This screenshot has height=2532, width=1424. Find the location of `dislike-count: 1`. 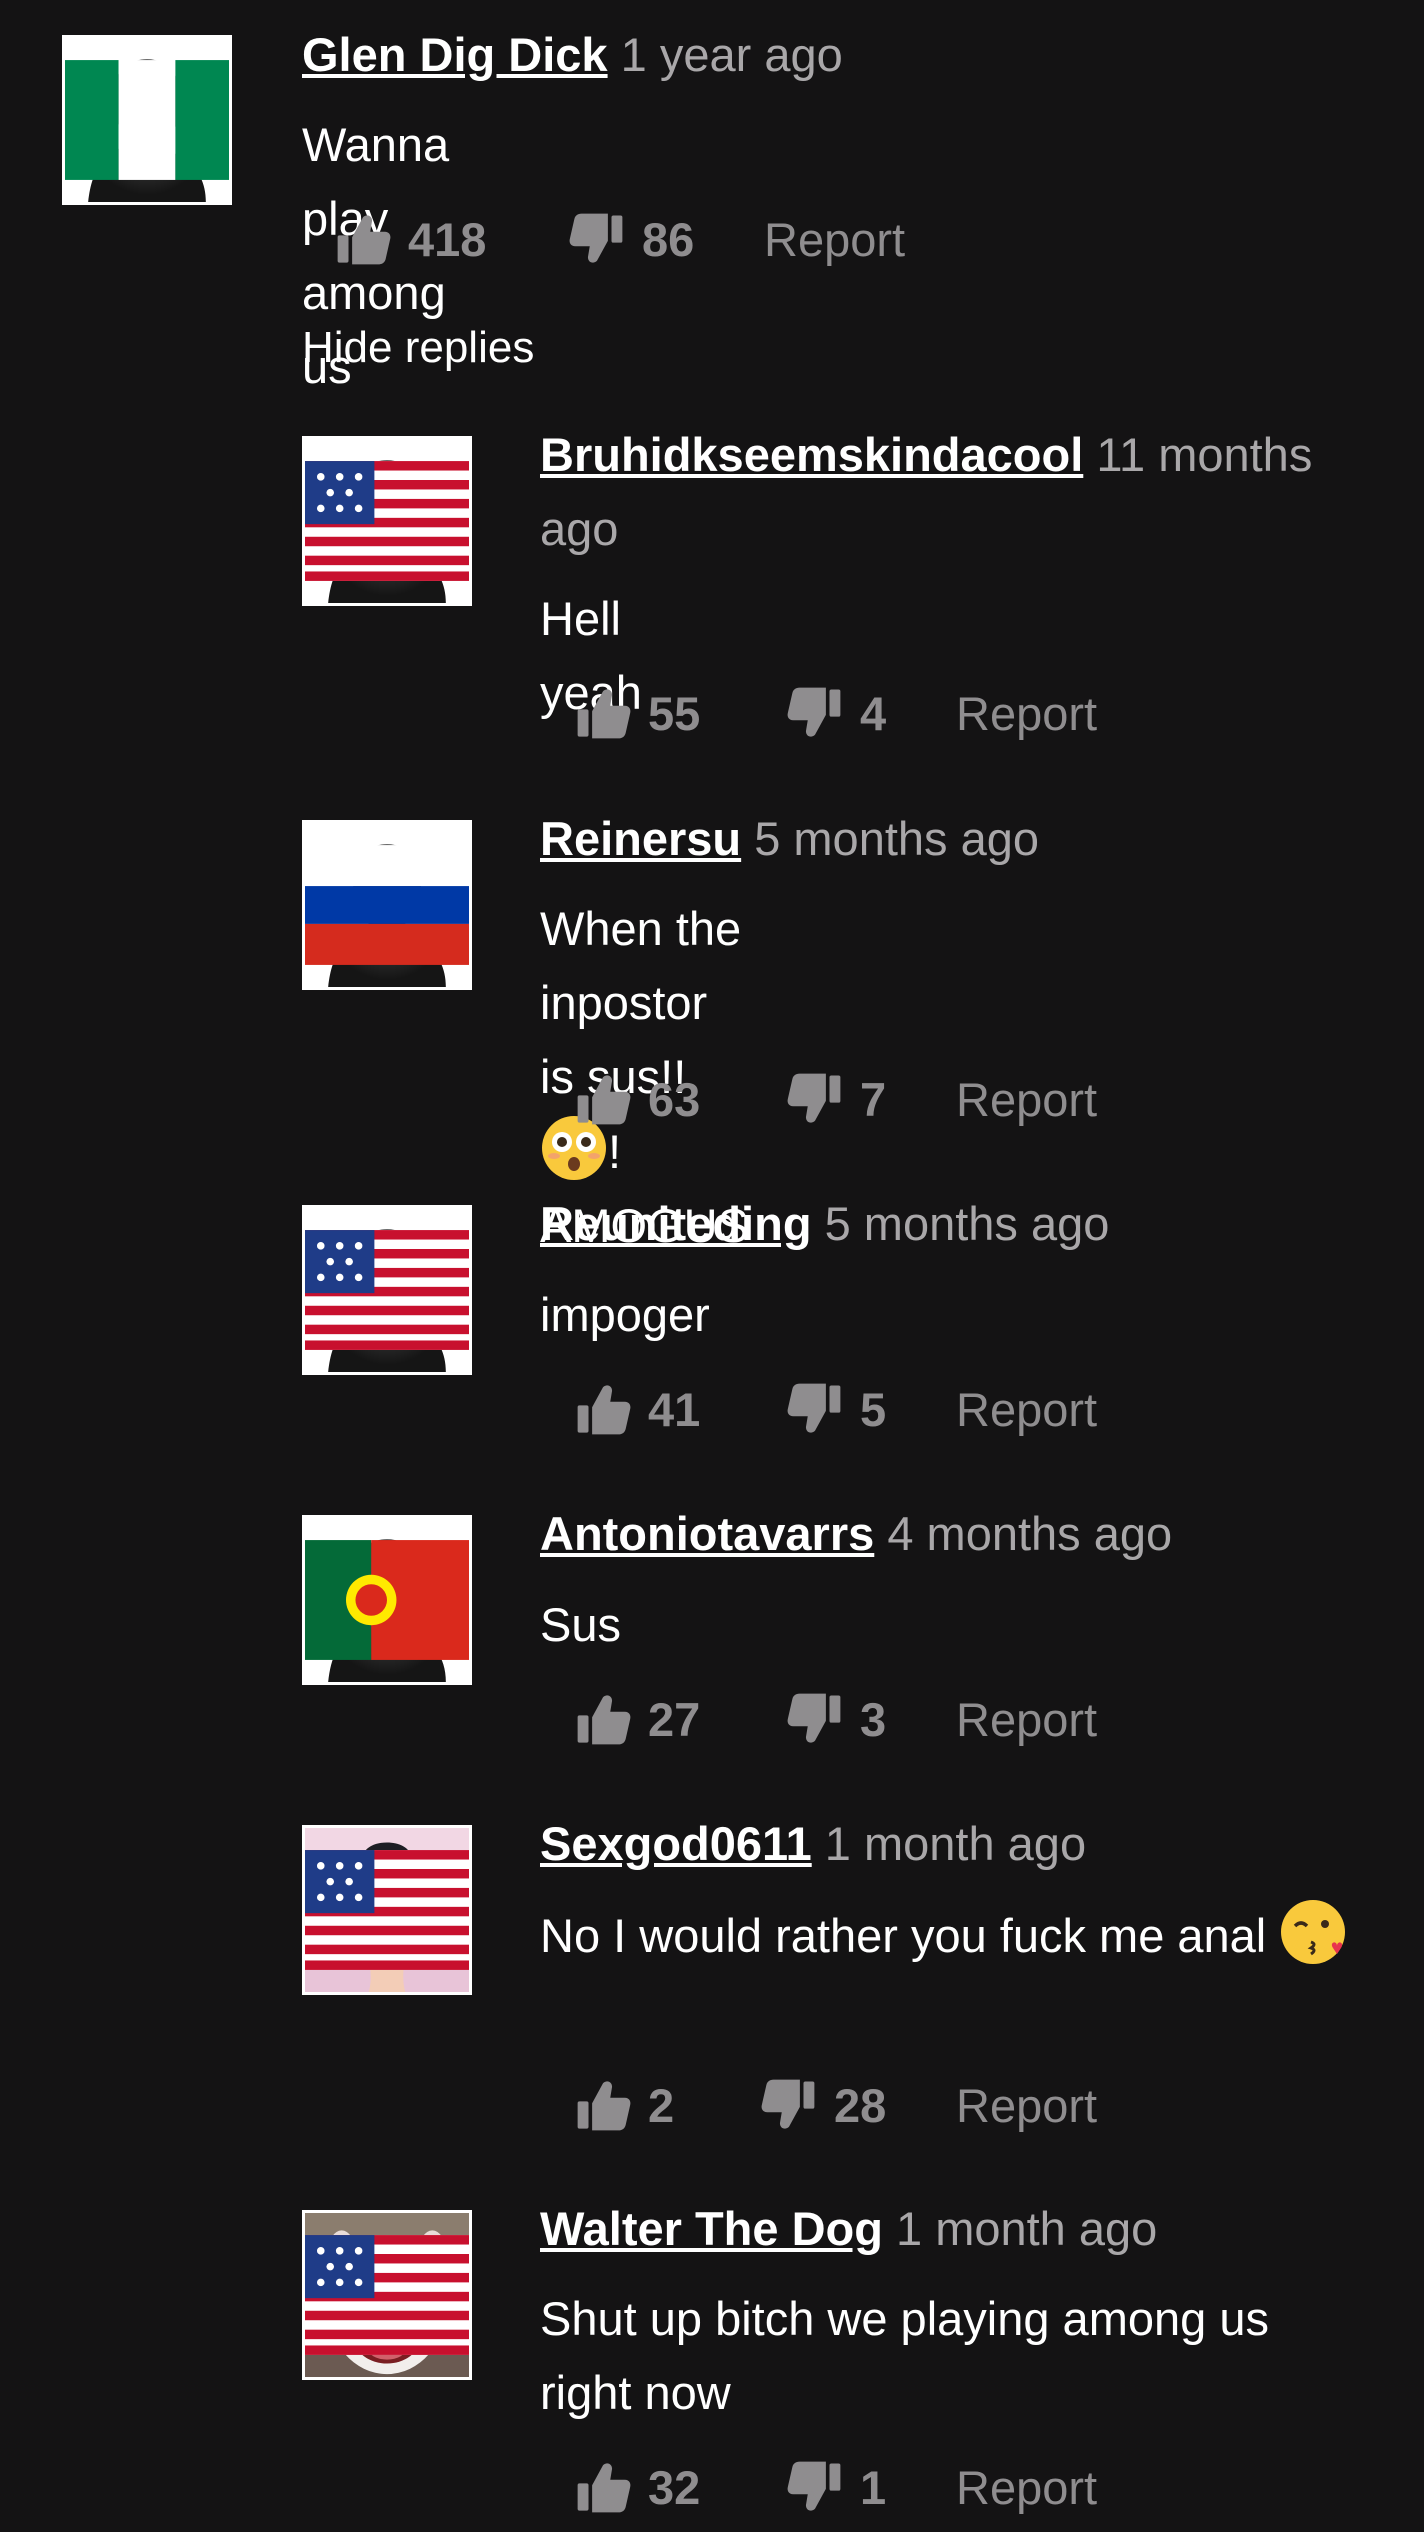

dislike-count: 1 is located at coordinates (873, 2487).